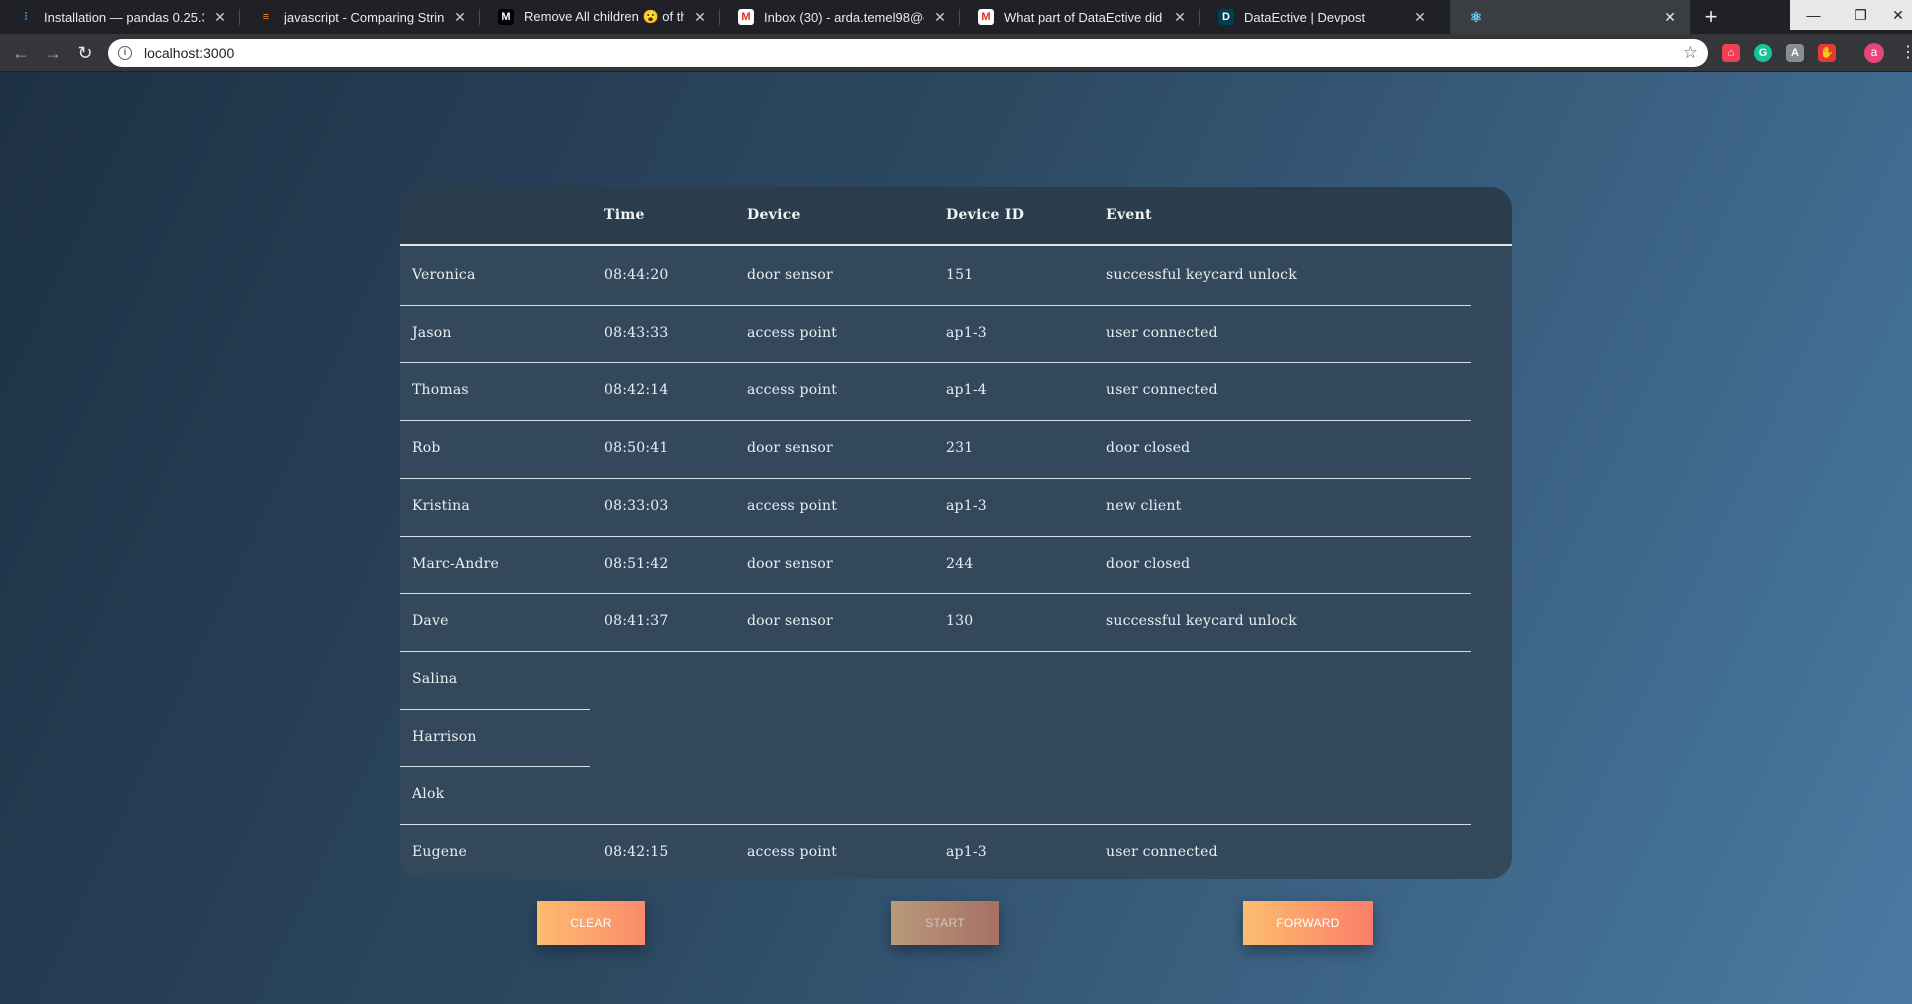 This screenshot has width=1912, height=1004. I want to click on stackoverflow-icon: ≡, so click(266, 17).